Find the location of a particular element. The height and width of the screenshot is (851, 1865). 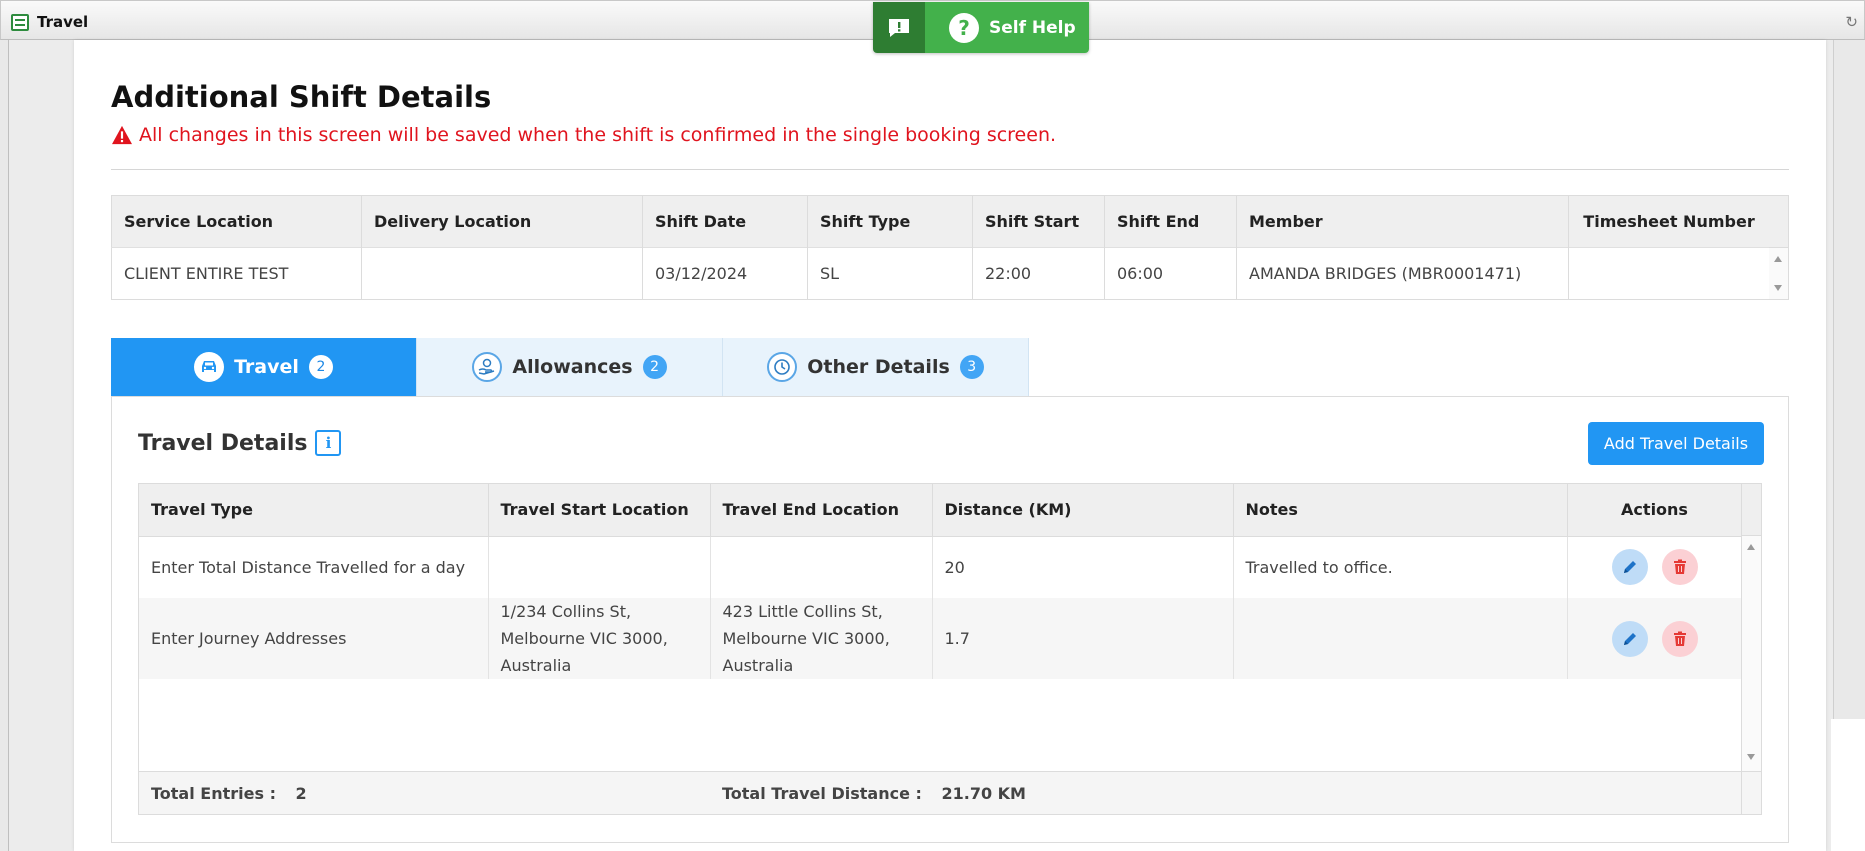

window-title: Travel is located at coordinates (63, 22).